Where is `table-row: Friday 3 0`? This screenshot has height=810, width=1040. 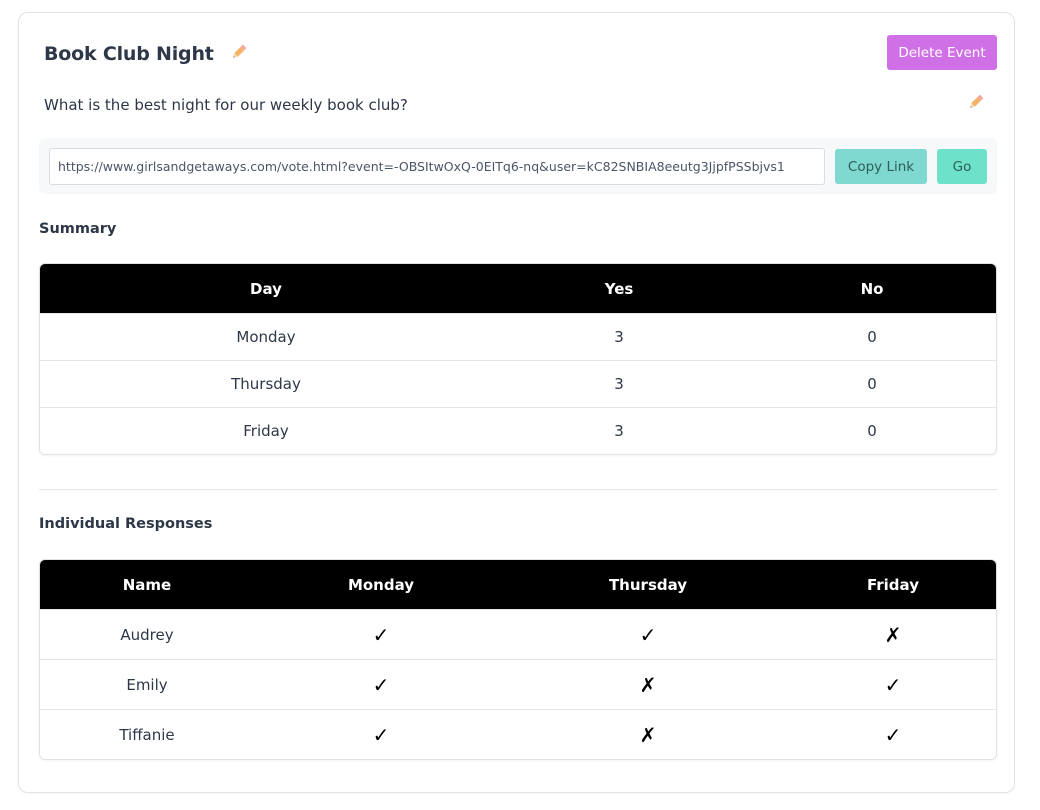 table-row: Friday 3 0 is located at coordinates (518, 430).